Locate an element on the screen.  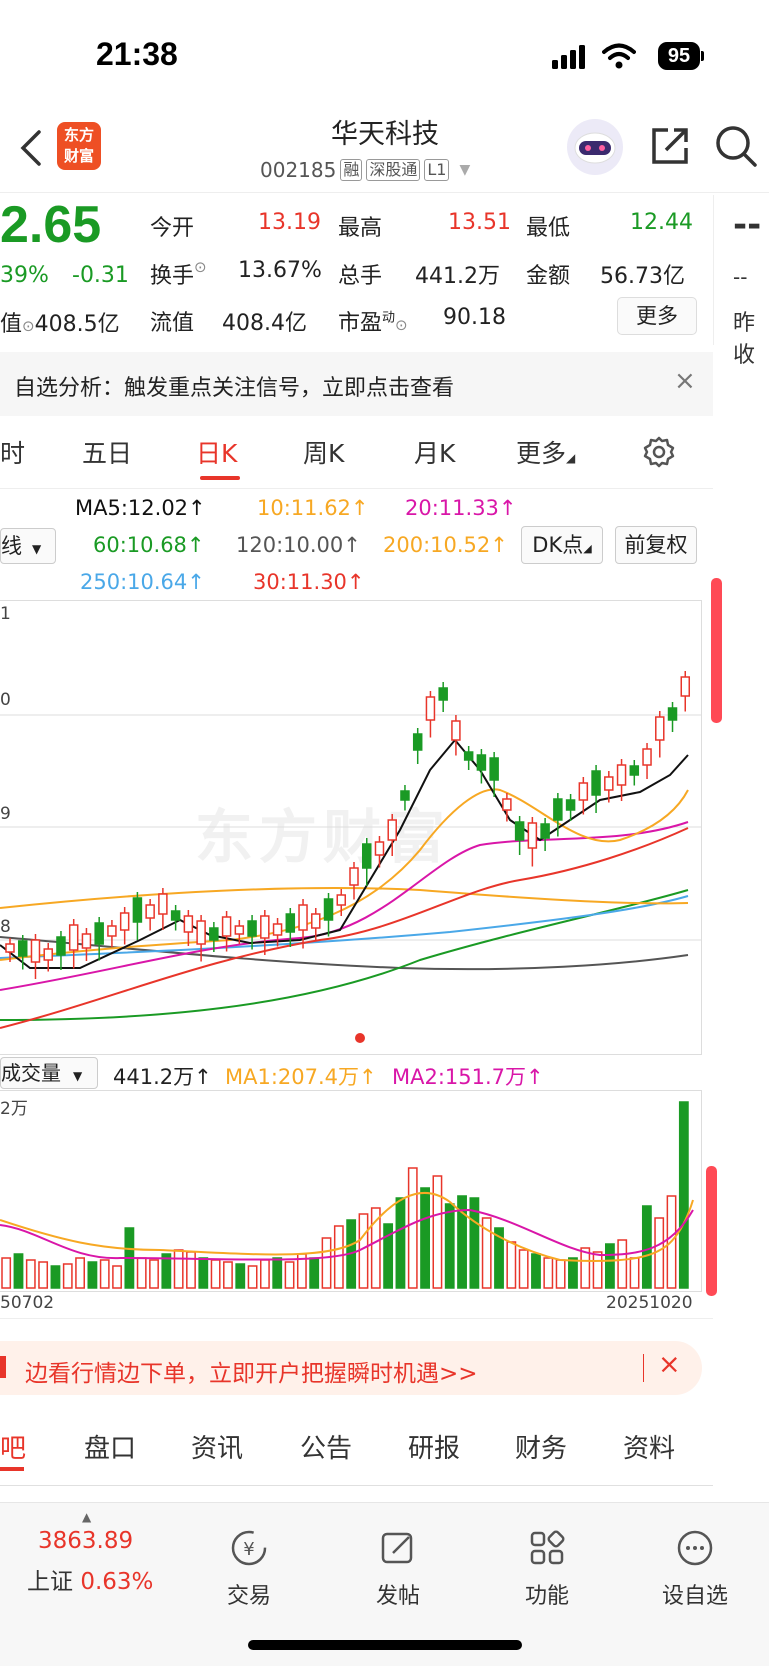
nav-functions: 功能 is located at coordinates (547, 1569).